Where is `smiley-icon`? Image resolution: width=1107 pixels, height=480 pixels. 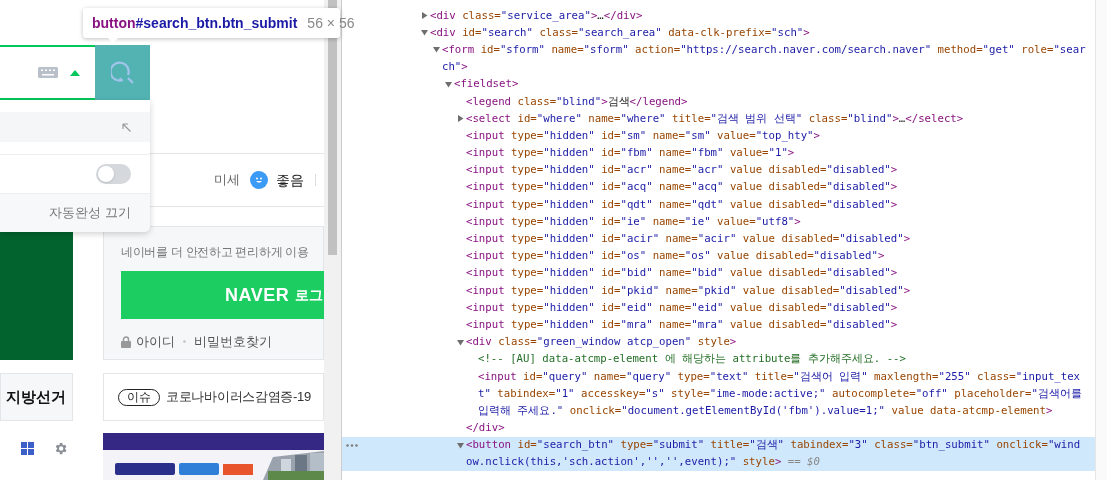
smiley-icon is located at coordinates (259, 180).